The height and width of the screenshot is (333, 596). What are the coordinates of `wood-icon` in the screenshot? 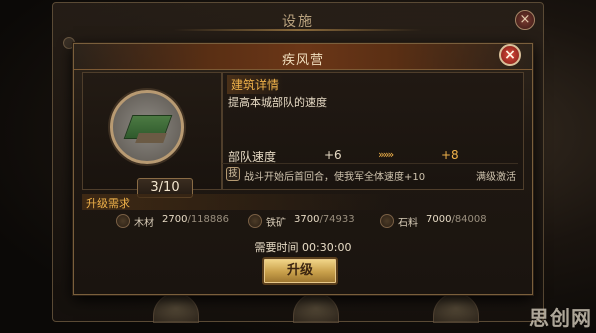 It's located at (123, 221).